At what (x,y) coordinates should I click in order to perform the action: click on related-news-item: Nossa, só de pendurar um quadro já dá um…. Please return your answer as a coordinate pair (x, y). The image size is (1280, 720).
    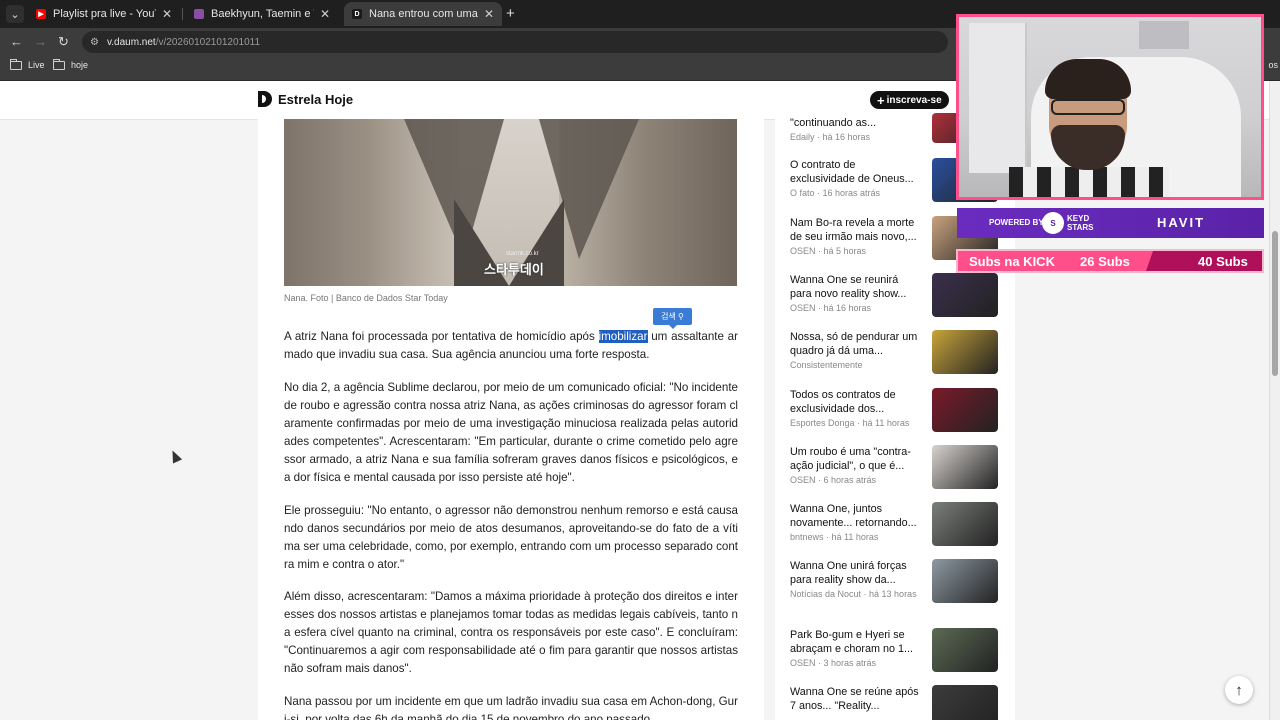
    Looking at the image, I should click on (897, 355).